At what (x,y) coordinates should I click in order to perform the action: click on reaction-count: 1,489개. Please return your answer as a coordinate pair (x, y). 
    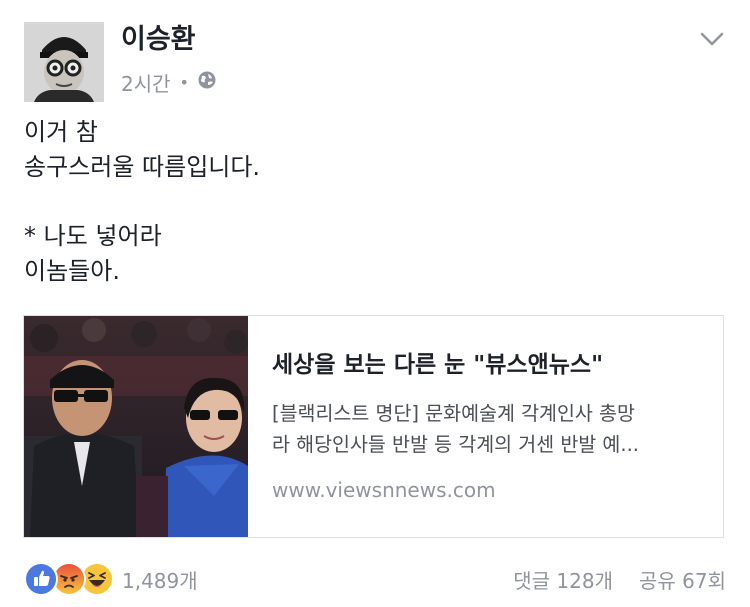
    Looking at the image, I should click on (160, 580).